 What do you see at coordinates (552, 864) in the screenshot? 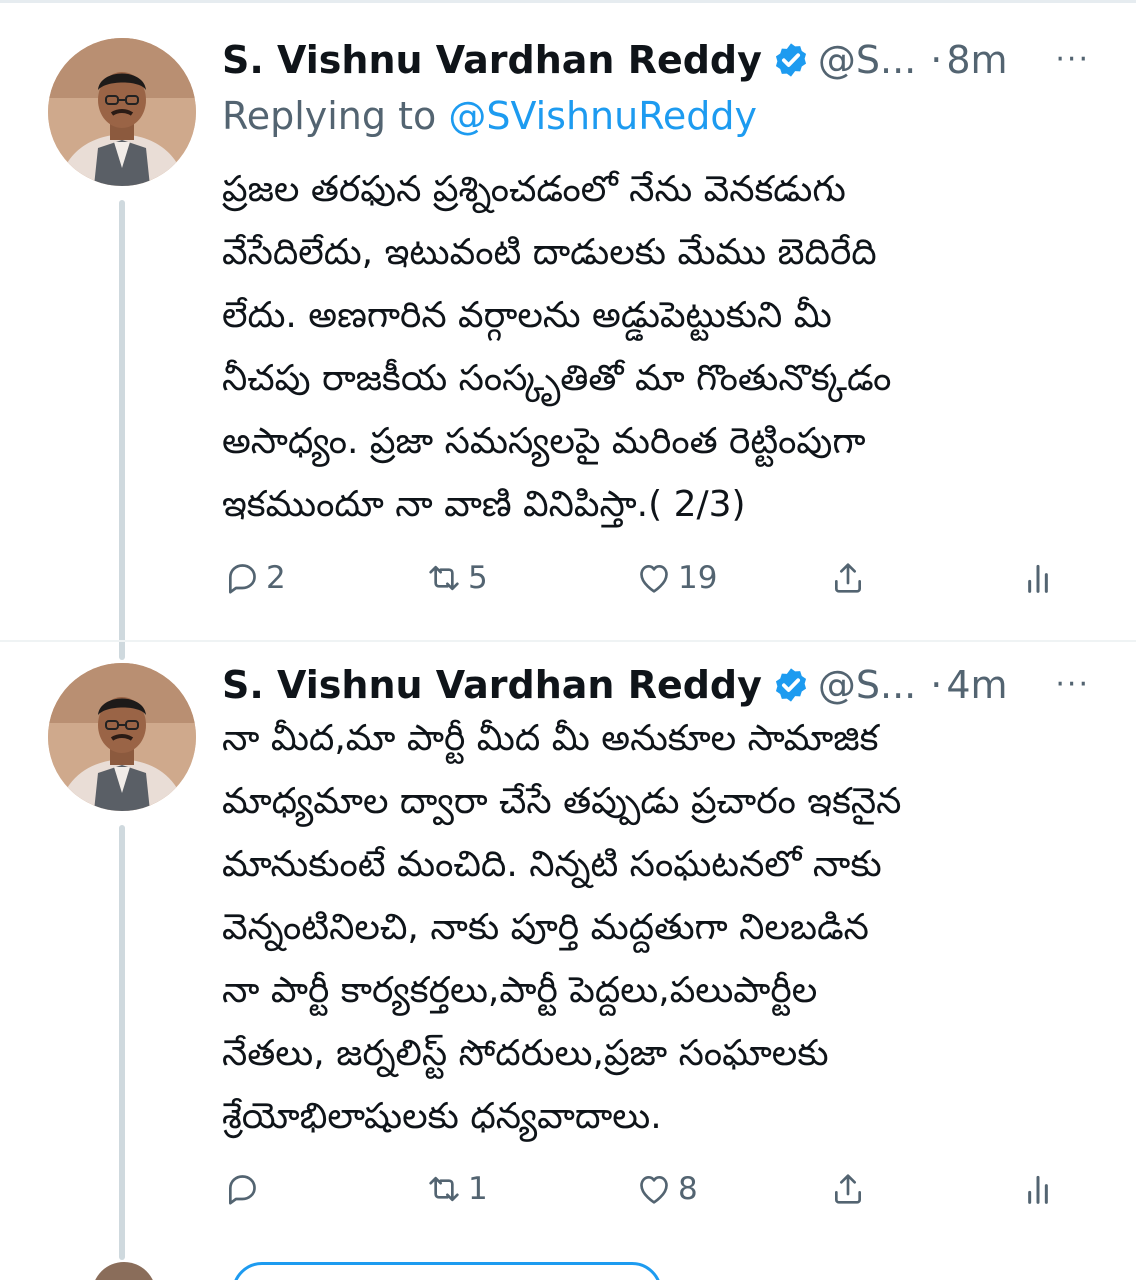
I see `tweet-text-line: మానుకుంటే మంచిది. నిన్నటి సంఘటనలో నాకు` at bounding box center [552, 864].